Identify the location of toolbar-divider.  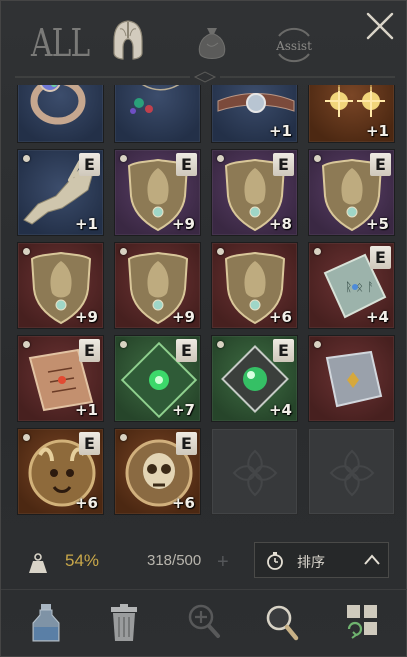
(204, 589).